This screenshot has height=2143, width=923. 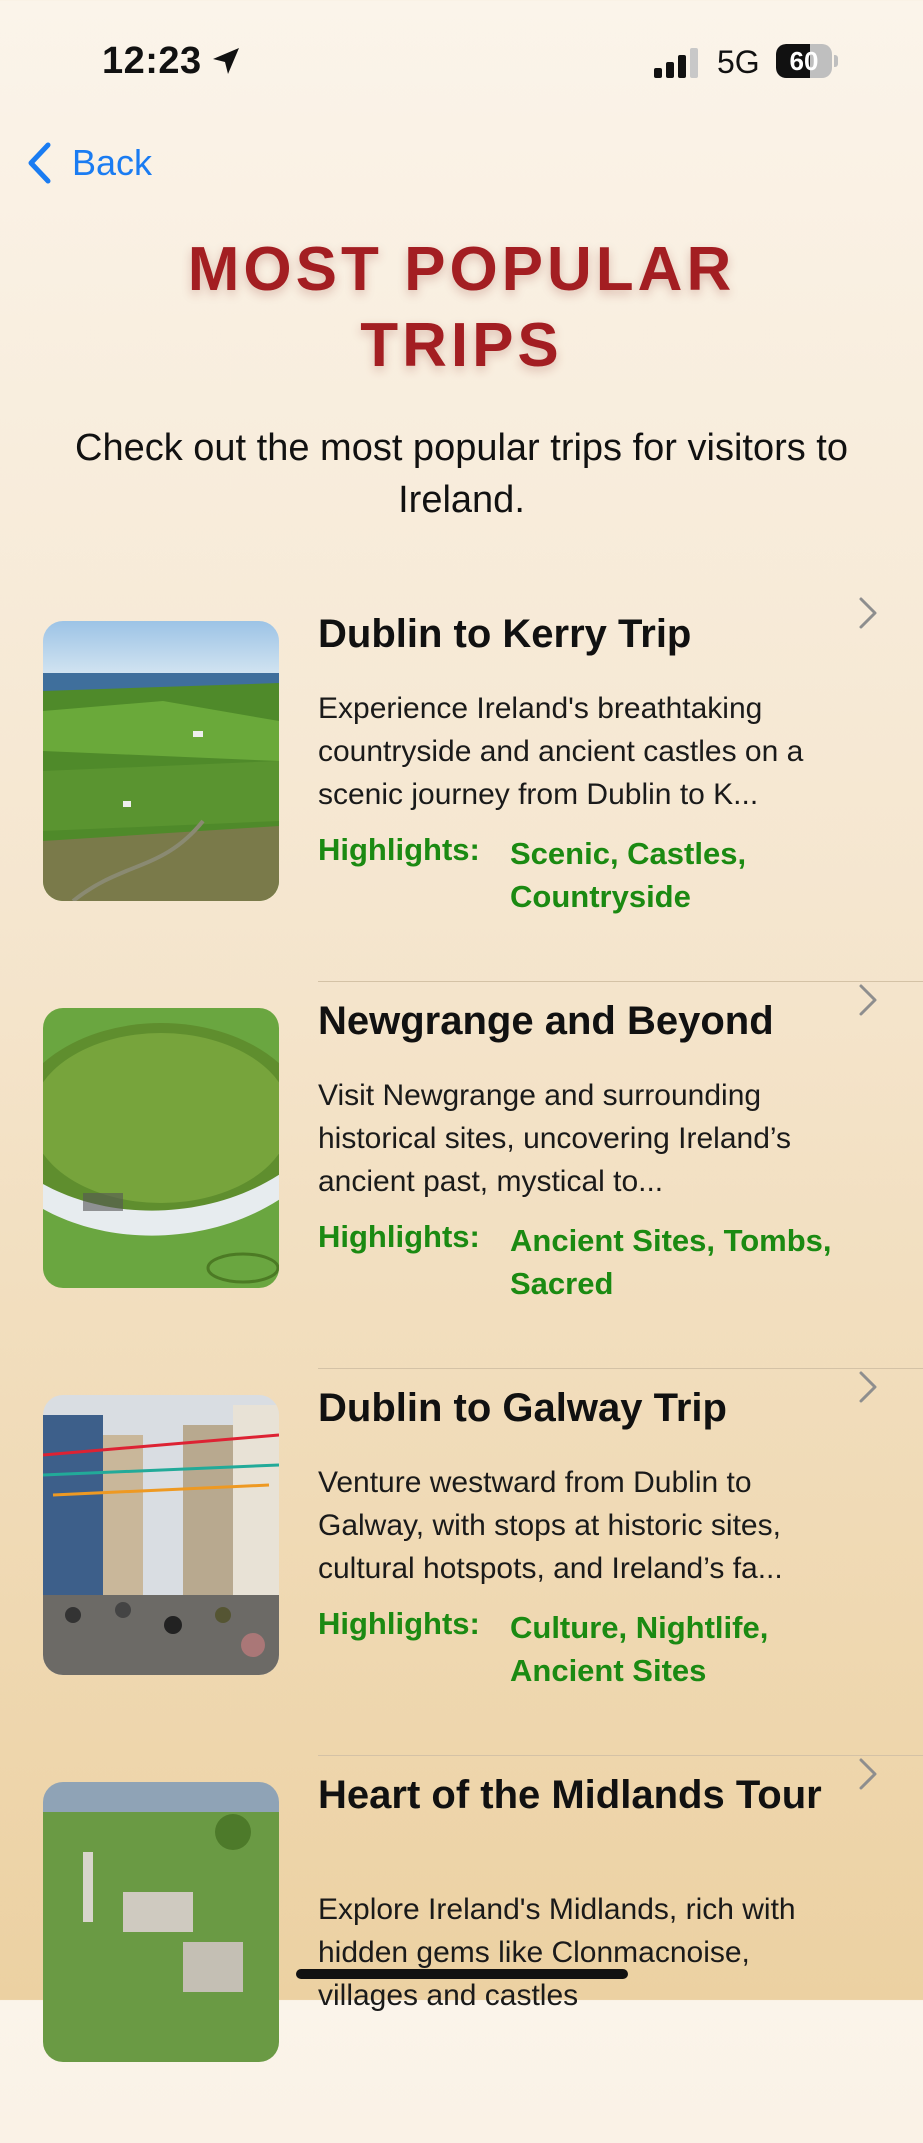 I want to click on status-time: 12:23, so click(x=152, y=61).